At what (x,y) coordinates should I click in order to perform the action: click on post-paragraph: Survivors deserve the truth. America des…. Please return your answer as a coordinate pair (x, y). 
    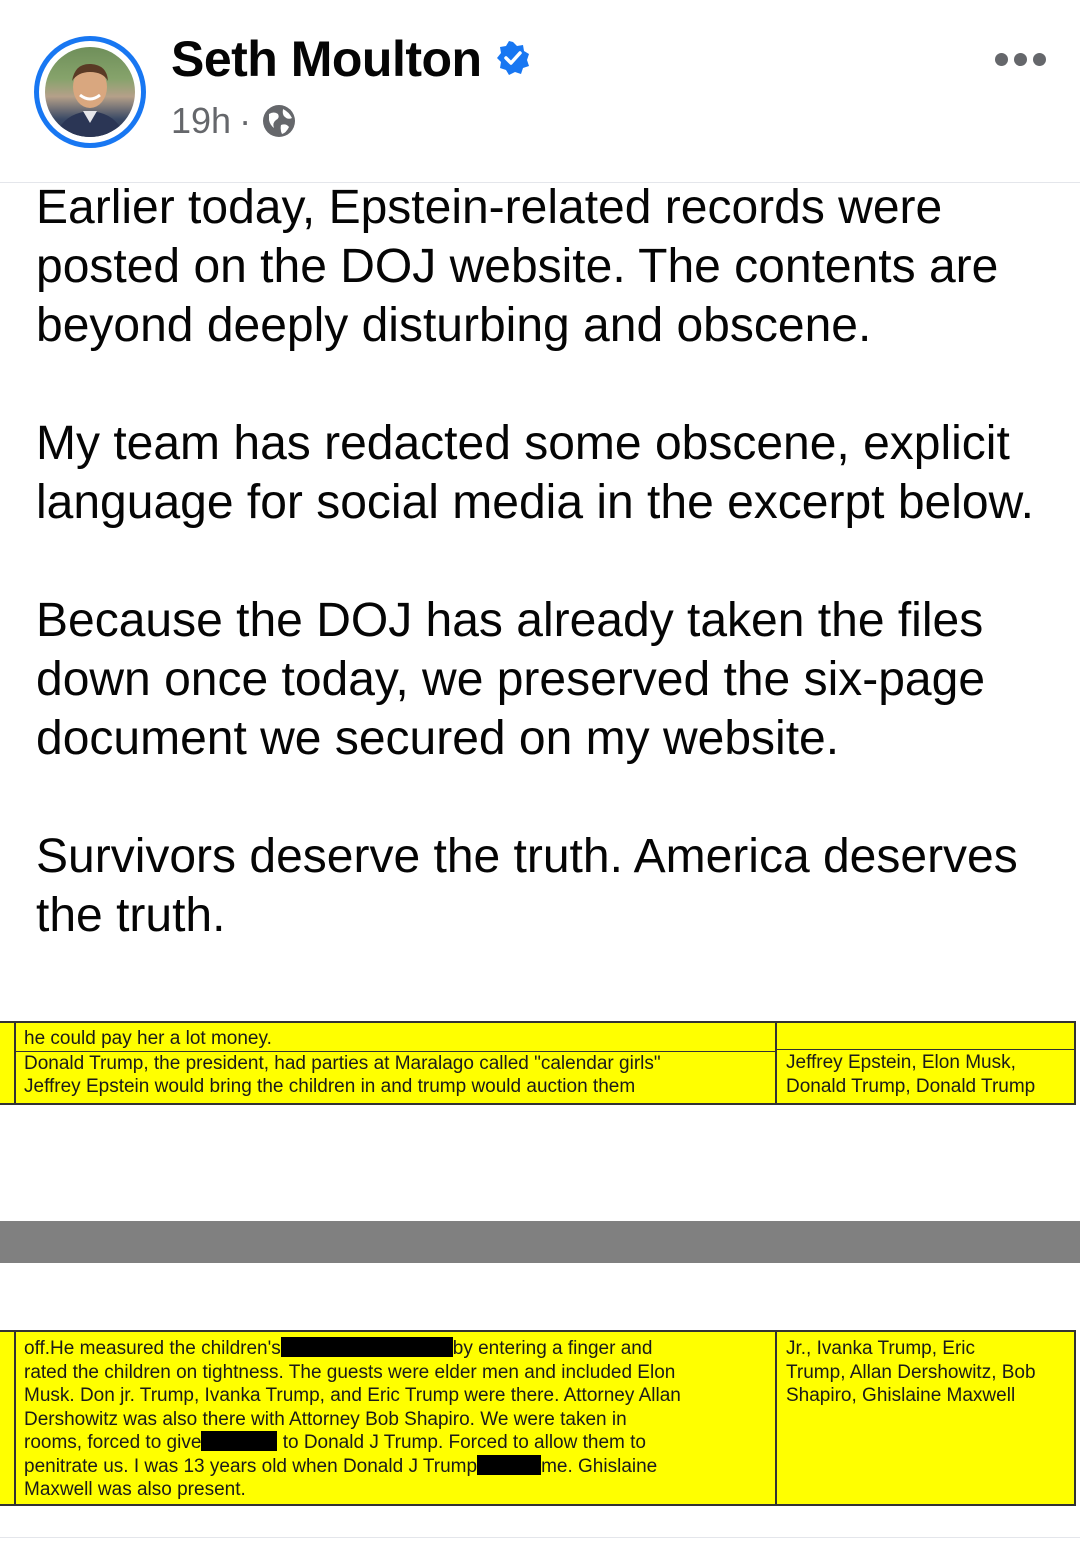
    Looking at the image, I should click on (527, 886).